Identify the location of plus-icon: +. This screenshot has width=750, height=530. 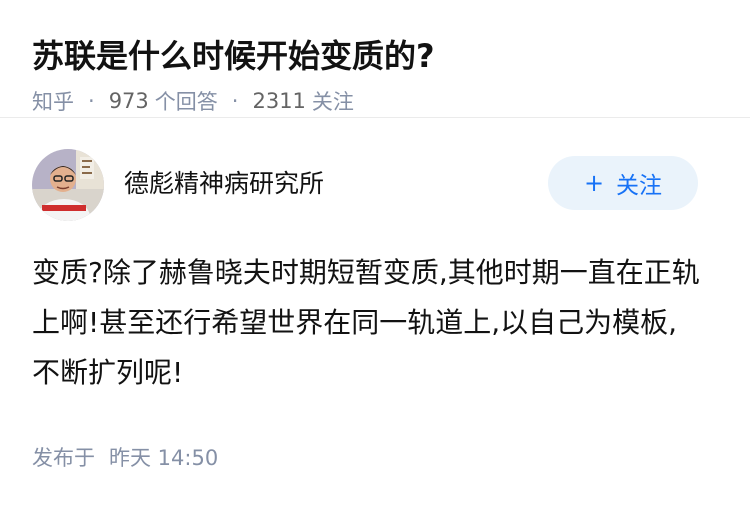
(594, 183).